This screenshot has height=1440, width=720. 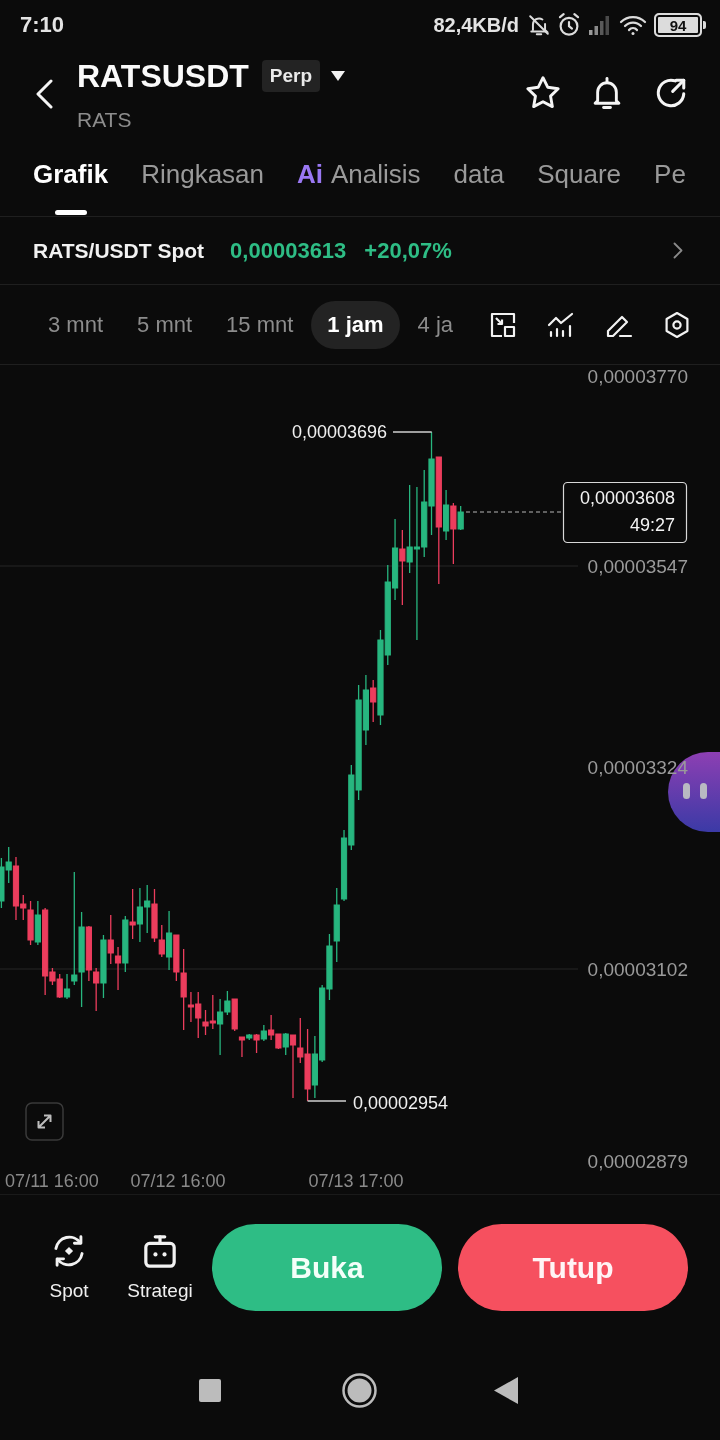 I want to click on tab: Pe, so click(x=670, y=180).